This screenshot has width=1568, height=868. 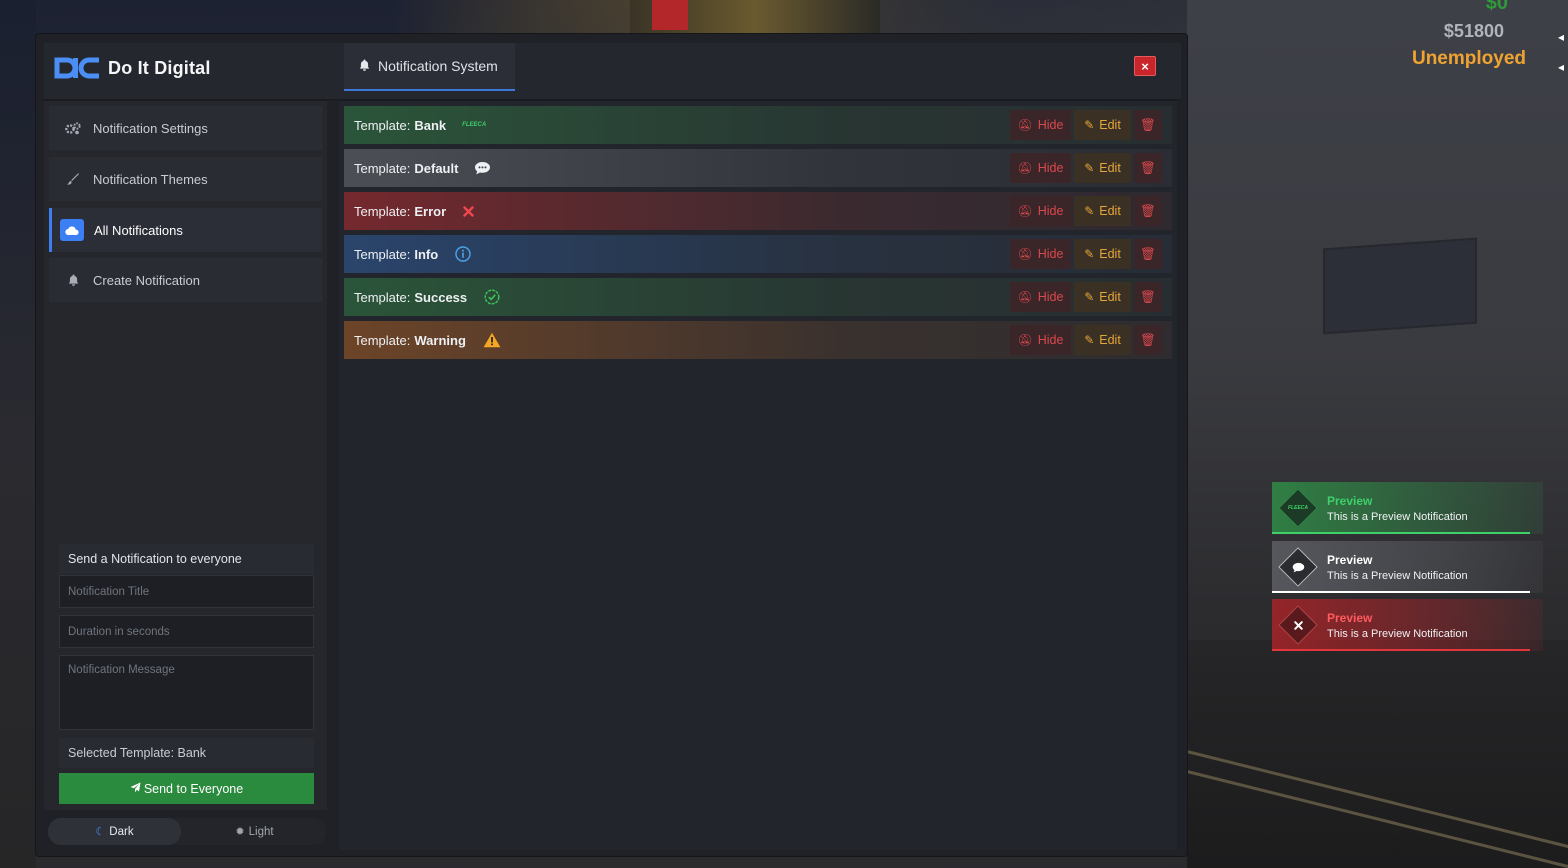 What do you see at coordinates (186, 753) in the screenshot?
I see `selected-template-label: Selected Template: Bank` at bounding box center [186, 753].